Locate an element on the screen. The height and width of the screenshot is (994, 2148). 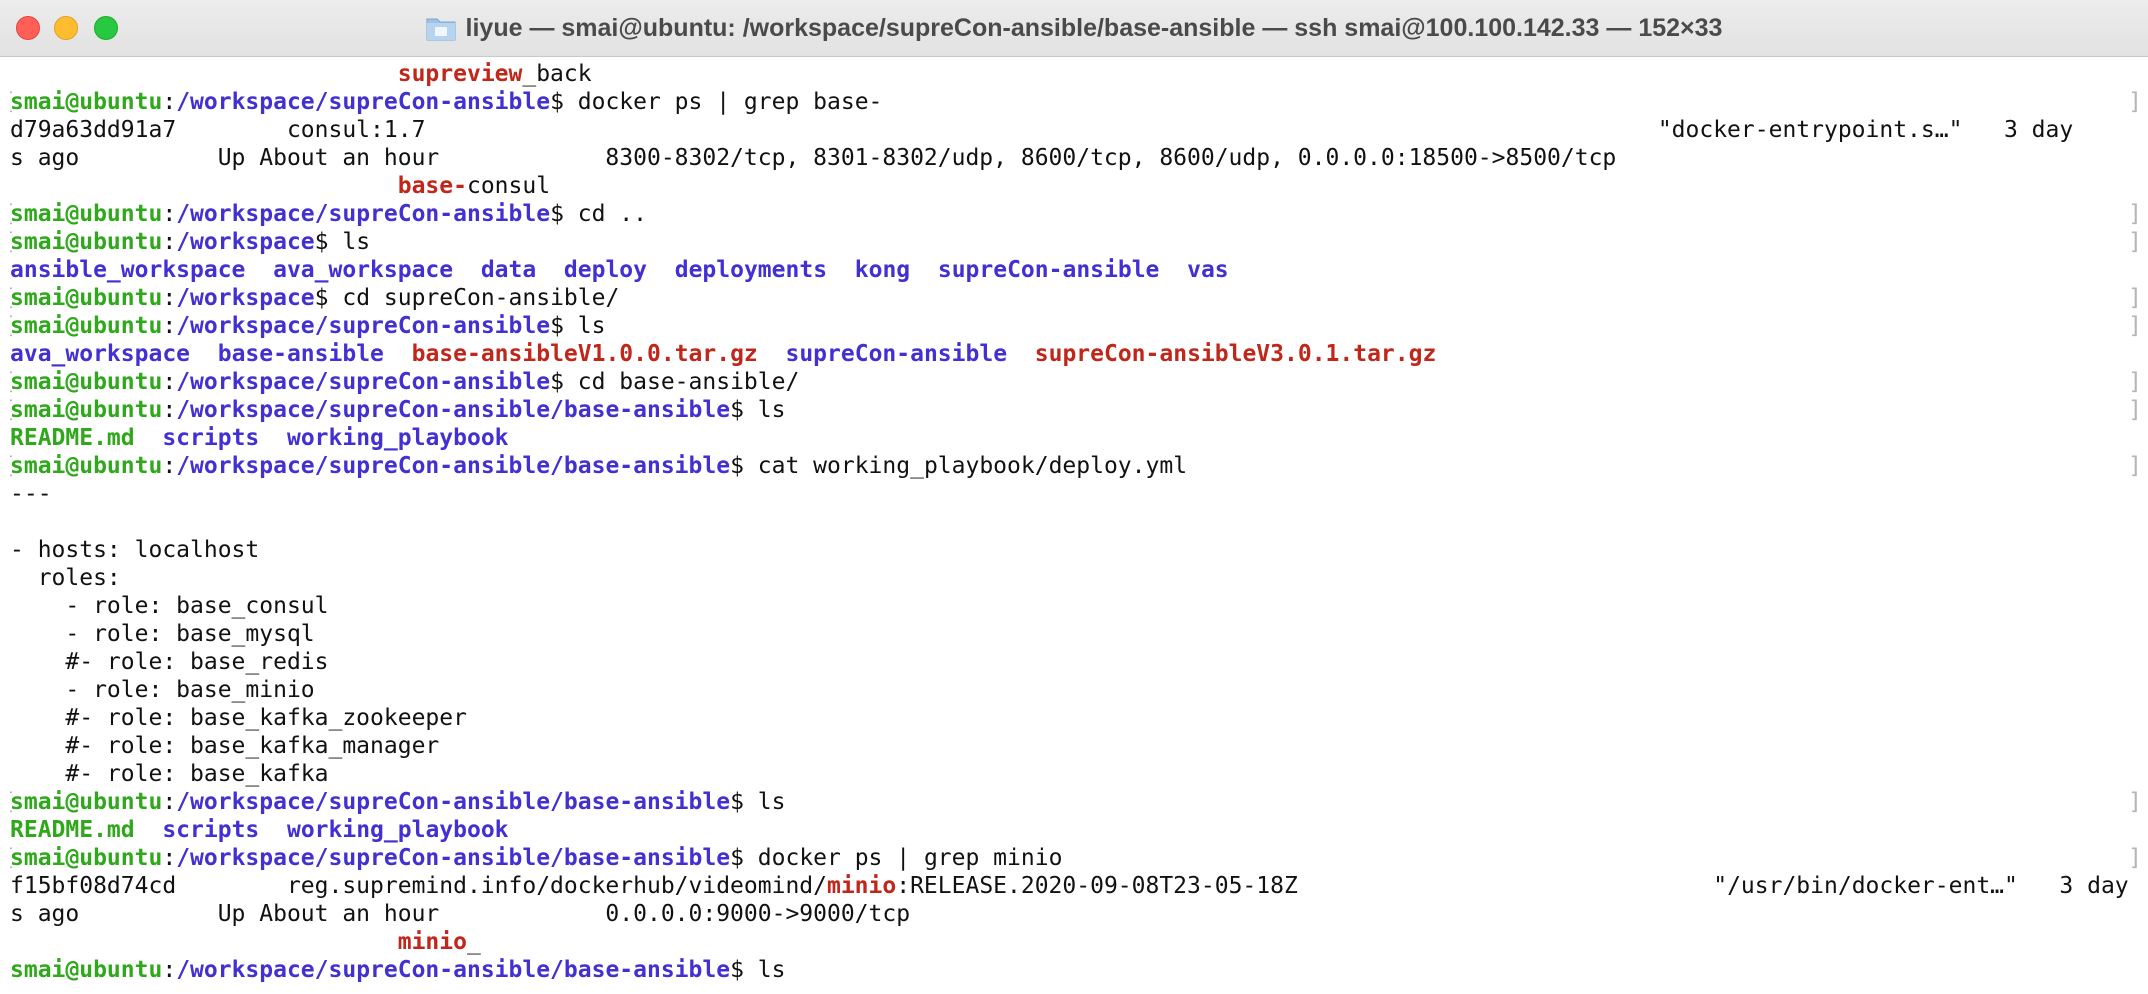
output-line: roles: is located at coordinates (1075, 578).